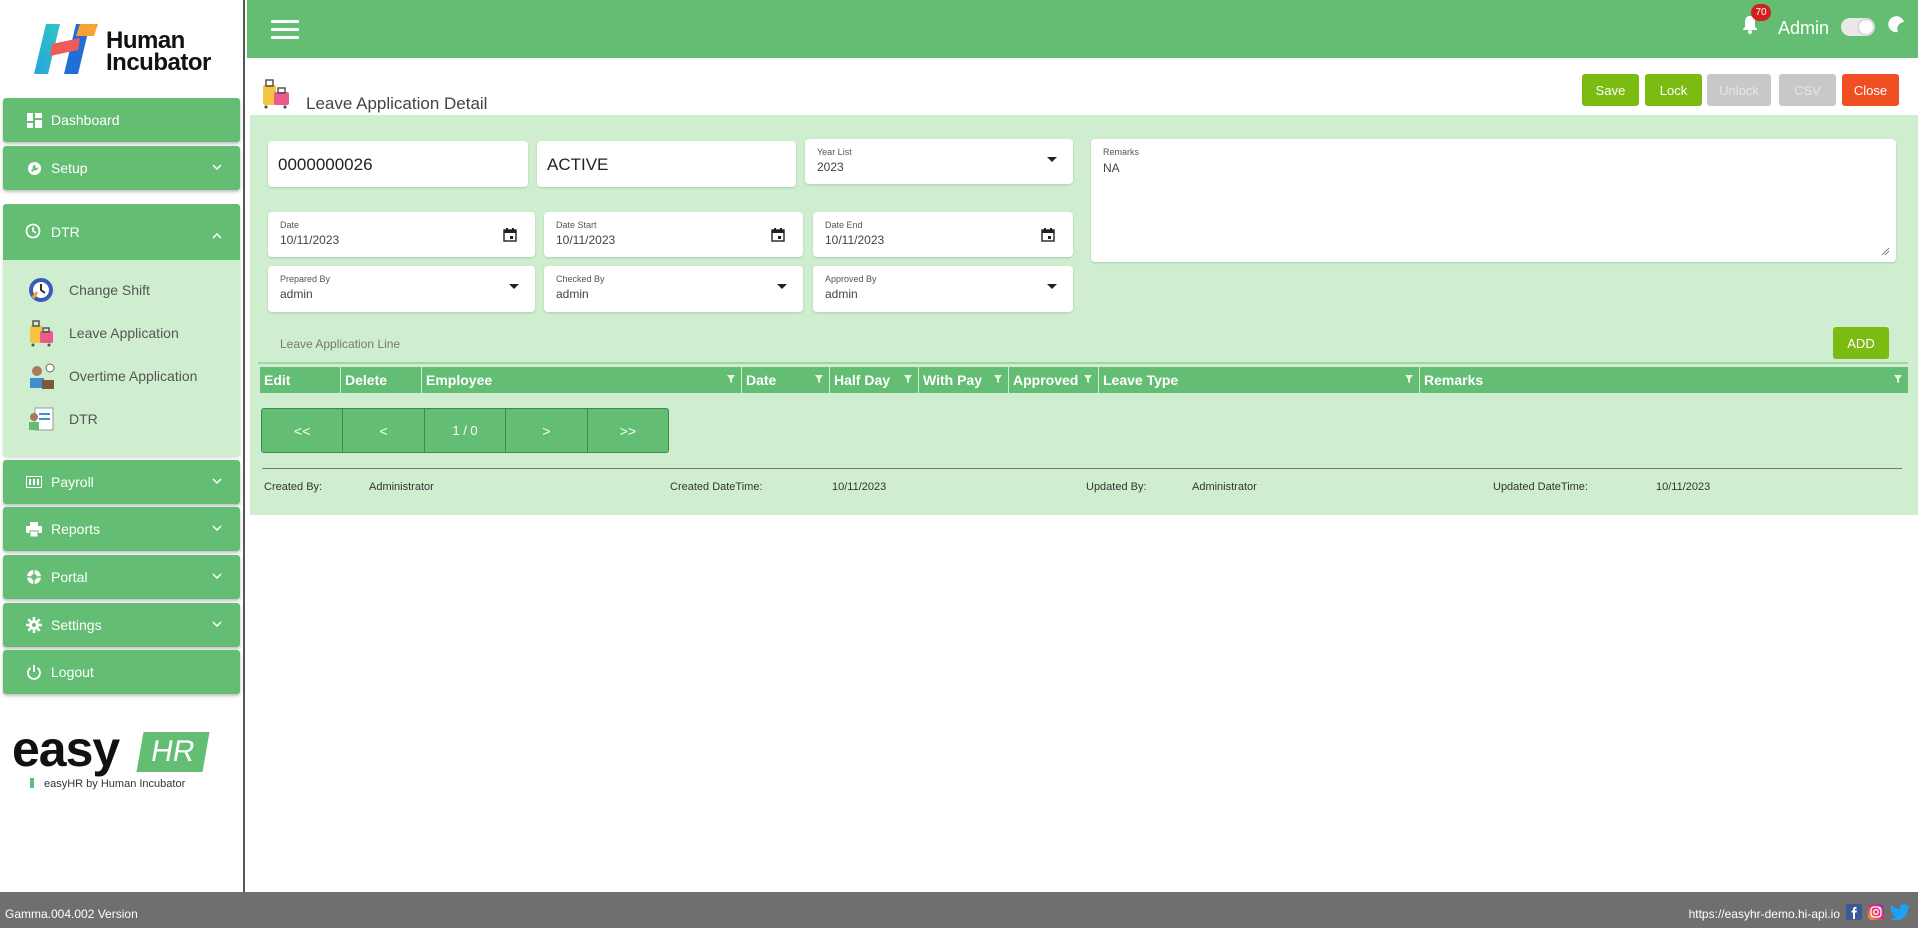  I want to click on sidebar-subitem-leave-application: Leave Application, so click(103, 333).